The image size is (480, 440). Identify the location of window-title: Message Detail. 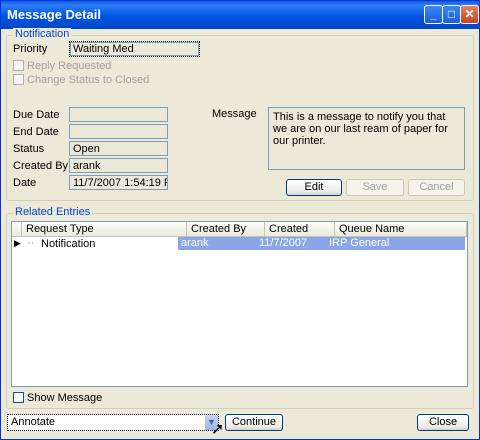
(54, 14).